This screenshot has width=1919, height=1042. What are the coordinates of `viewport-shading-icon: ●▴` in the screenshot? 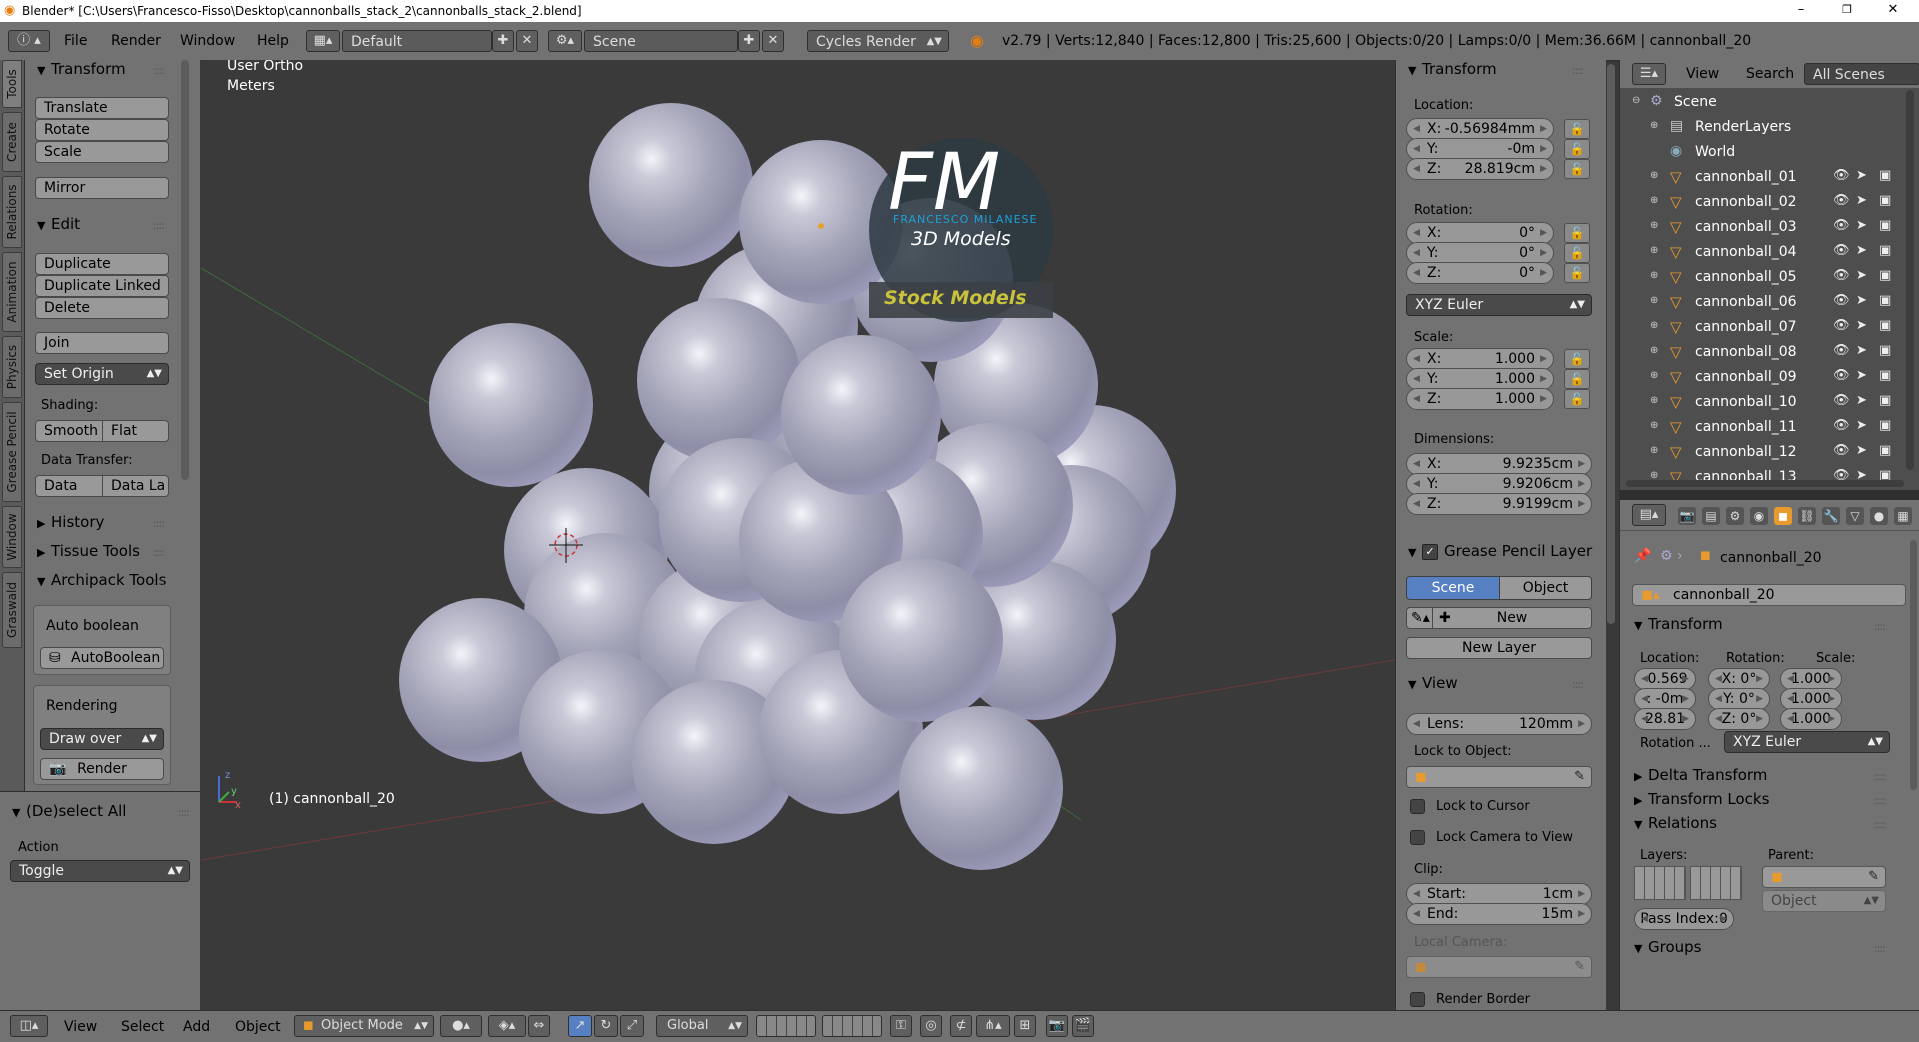 It's located at (461, 1026).